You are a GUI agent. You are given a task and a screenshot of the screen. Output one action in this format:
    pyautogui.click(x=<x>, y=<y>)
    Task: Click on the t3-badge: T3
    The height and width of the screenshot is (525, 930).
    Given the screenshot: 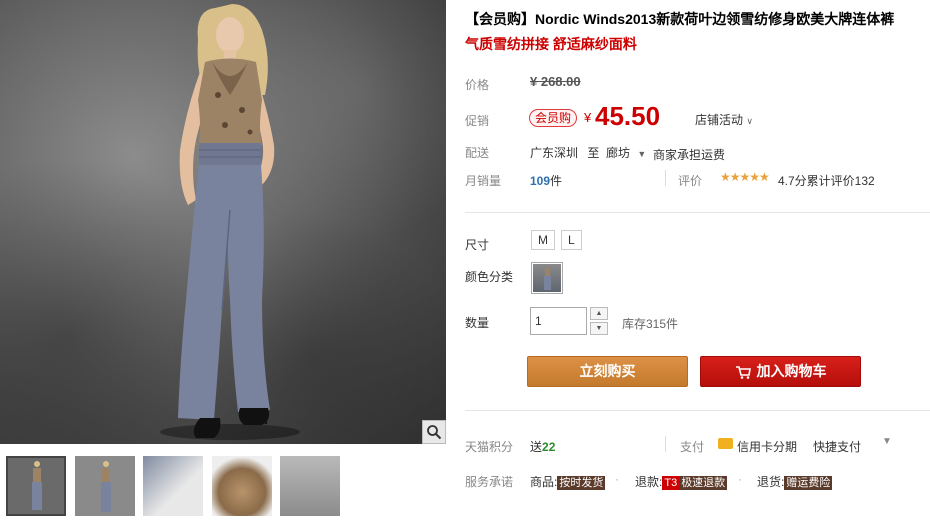 What is the action you would take?
    pyautogui.click(x=671, y=483)
    